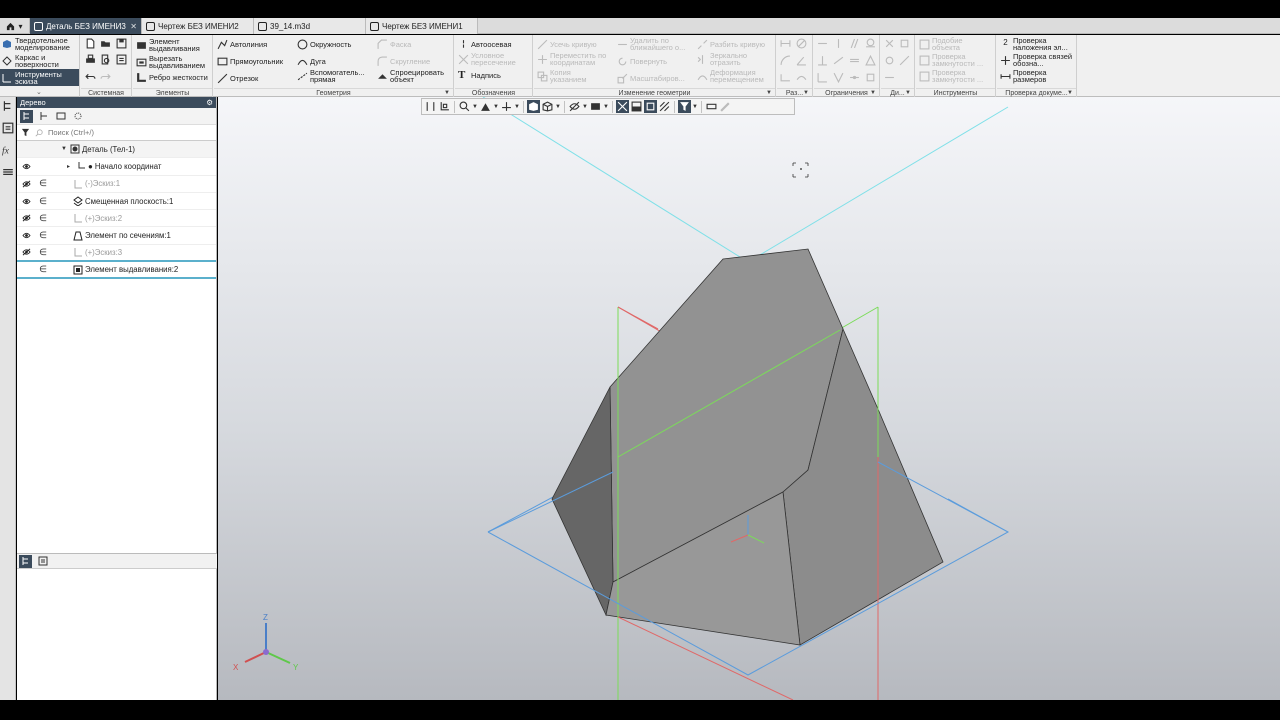 This screenshot has height=720, width=1280. Describe the element at coordinates (8, 106) in the screenshot. I see `tree-icon` at that location.